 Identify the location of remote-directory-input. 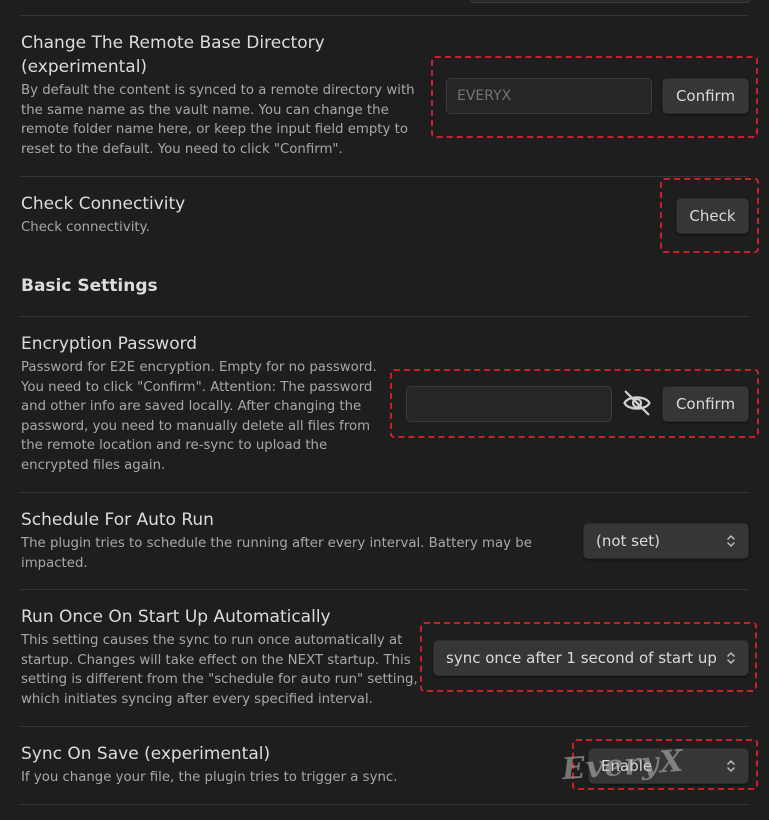
(549, 96).